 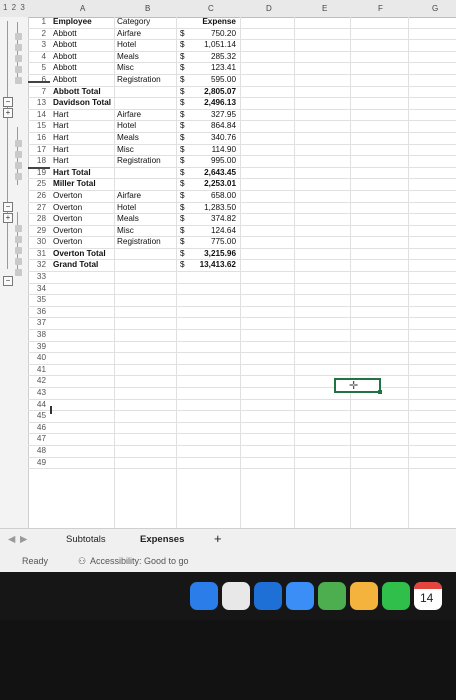 I want to click on column-header-a: A, so click(x=82, y=8).